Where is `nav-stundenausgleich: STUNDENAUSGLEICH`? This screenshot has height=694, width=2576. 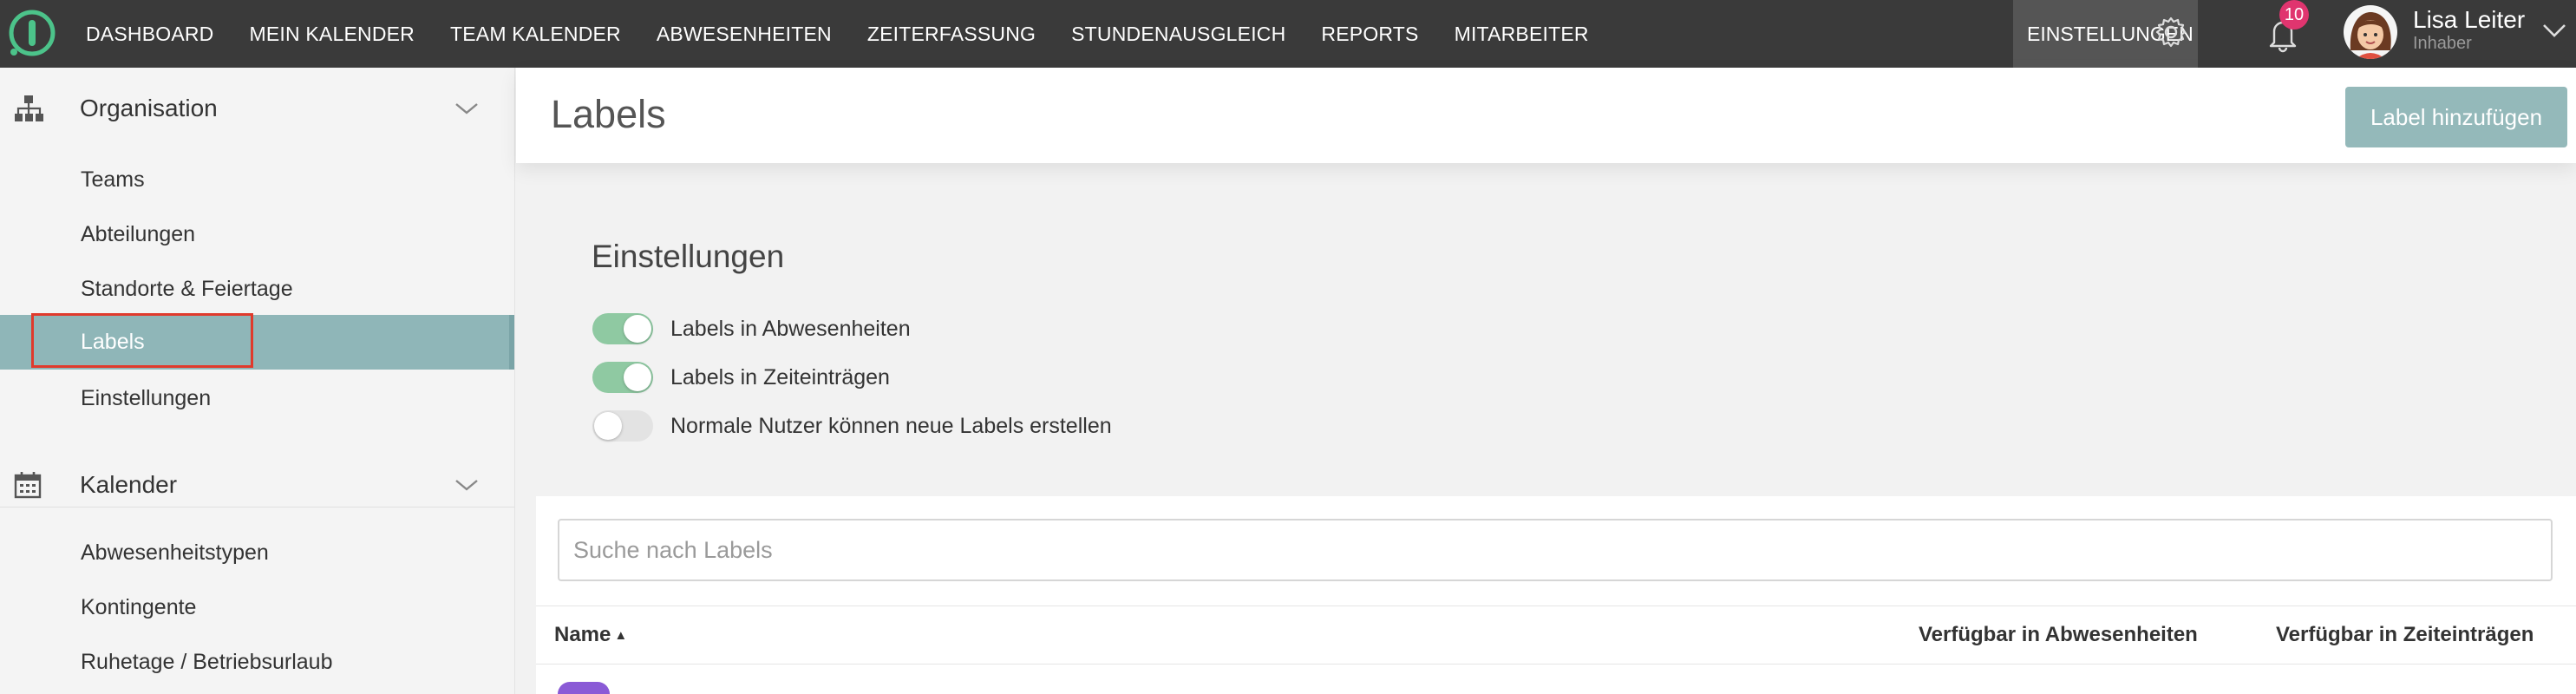 nav-stundenausgleich: STUNDENAUSGLEICH is located at coordinates (1178, 34).